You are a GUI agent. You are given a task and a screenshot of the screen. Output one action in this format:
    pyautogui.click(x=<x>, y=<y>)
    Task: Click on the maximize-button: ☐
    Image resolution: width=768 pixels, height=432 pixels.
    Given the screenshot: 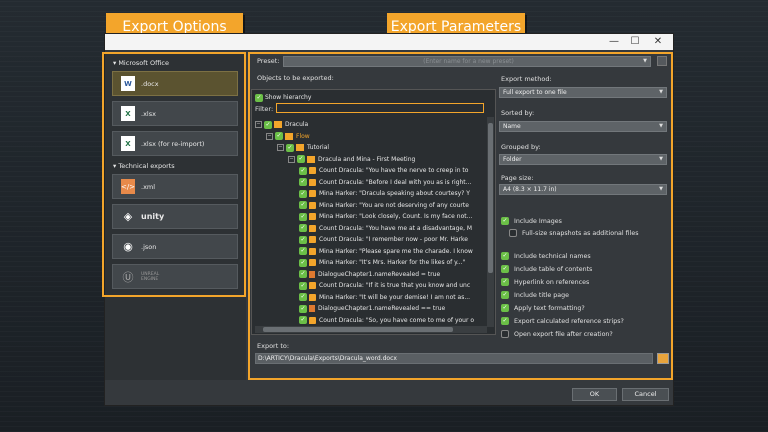 What is the action you would take?
    pyautogui.click(x=635, y=42)
    